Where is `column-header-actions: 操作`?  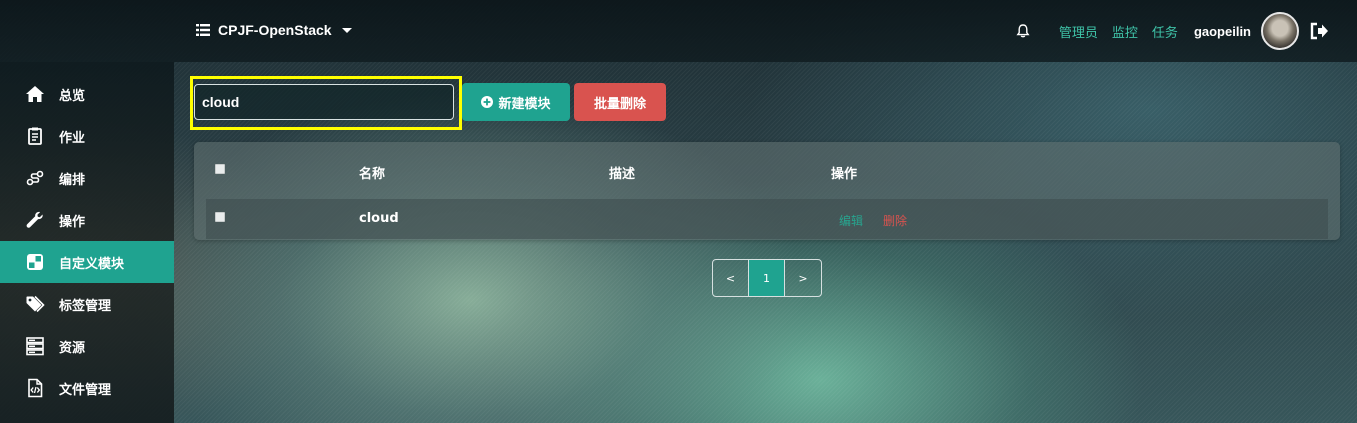
column-header-actions: 操作 is located at coordinates (844, 174).